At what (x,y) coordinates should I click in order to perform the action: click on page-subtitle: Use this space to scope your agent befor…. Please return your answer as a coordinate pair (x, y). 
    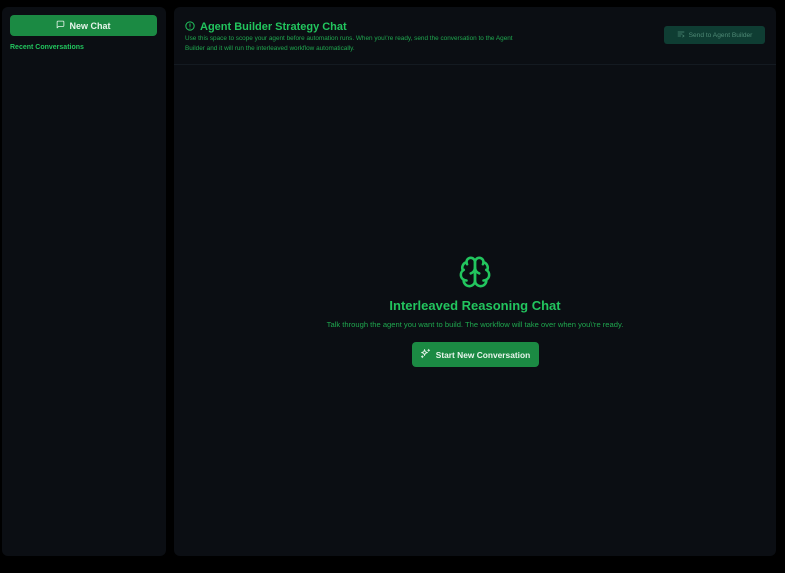
    Looking at the image, I should click on (349, 43).